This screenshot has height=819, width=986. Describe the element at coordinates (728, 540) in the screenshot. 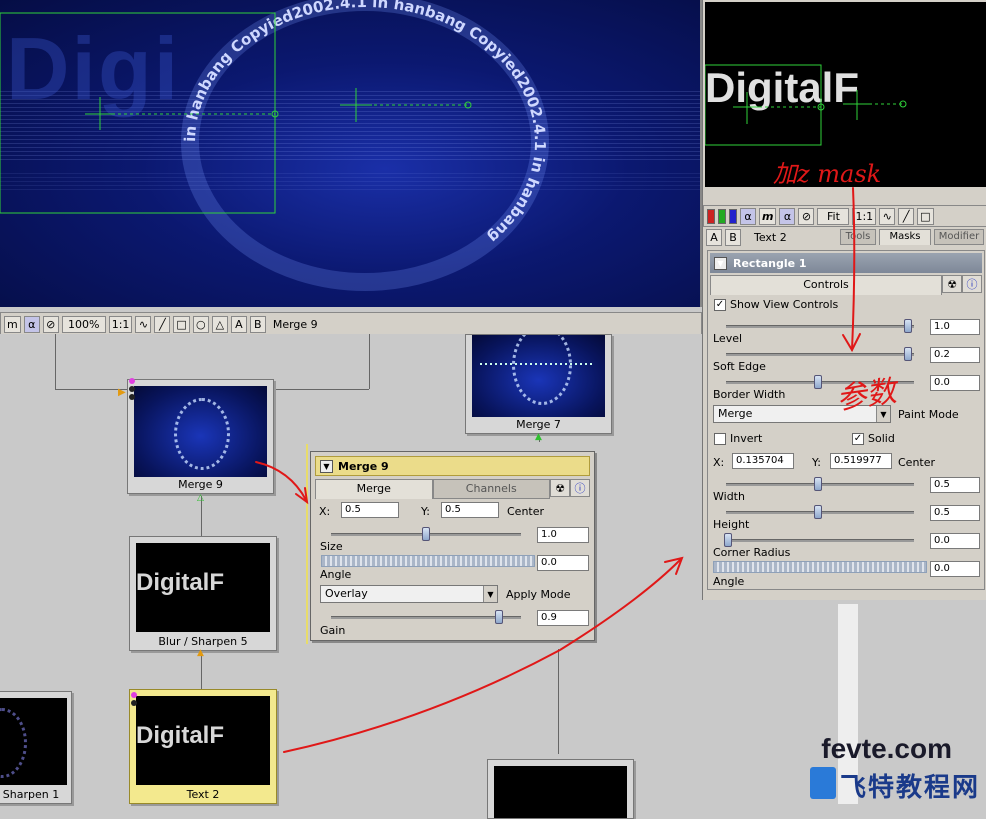

I see `corner-radius-slider-knob` at that location.